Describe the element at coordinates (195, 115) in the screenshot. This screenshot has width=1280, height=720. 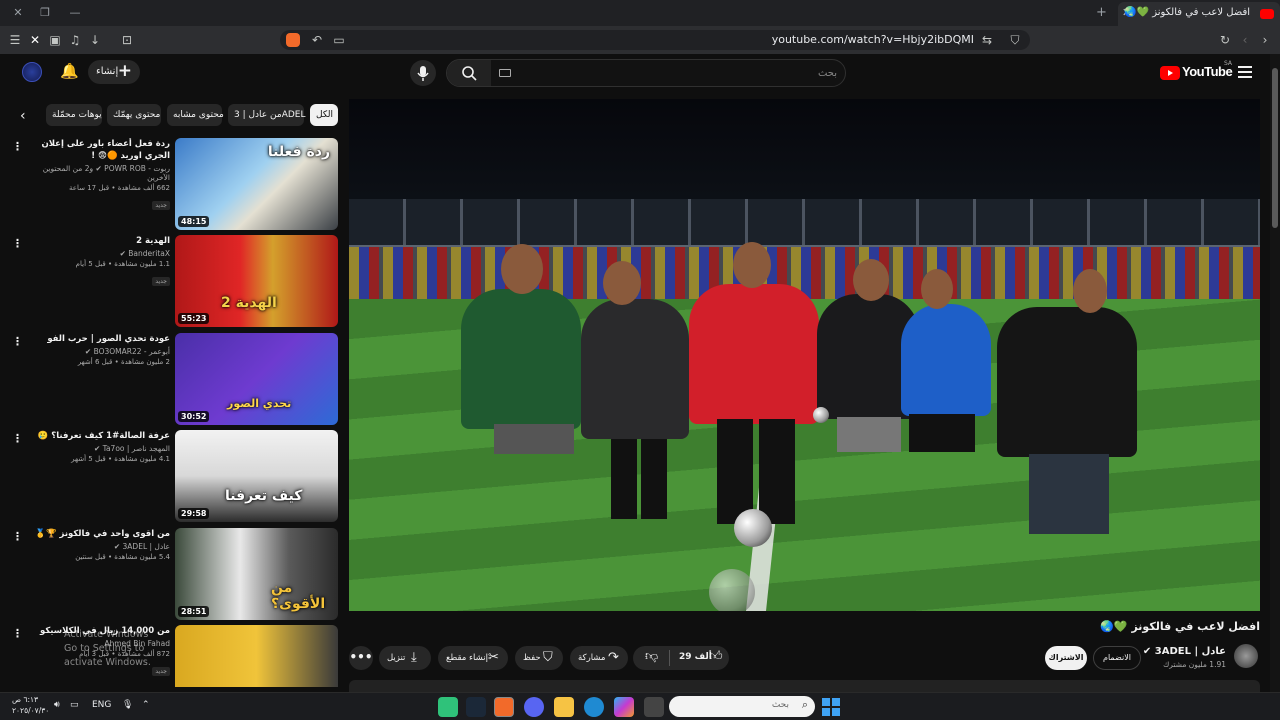
I see `chip-similar: محتوى مشابه` at that location.